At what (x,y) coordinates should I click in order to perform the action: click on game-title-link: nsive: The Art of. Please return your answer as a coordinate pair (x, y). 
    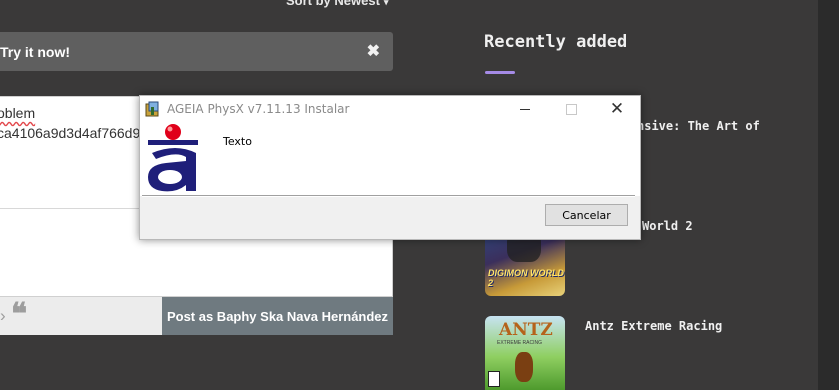
    Looking at the image, I should click on (698, 126).